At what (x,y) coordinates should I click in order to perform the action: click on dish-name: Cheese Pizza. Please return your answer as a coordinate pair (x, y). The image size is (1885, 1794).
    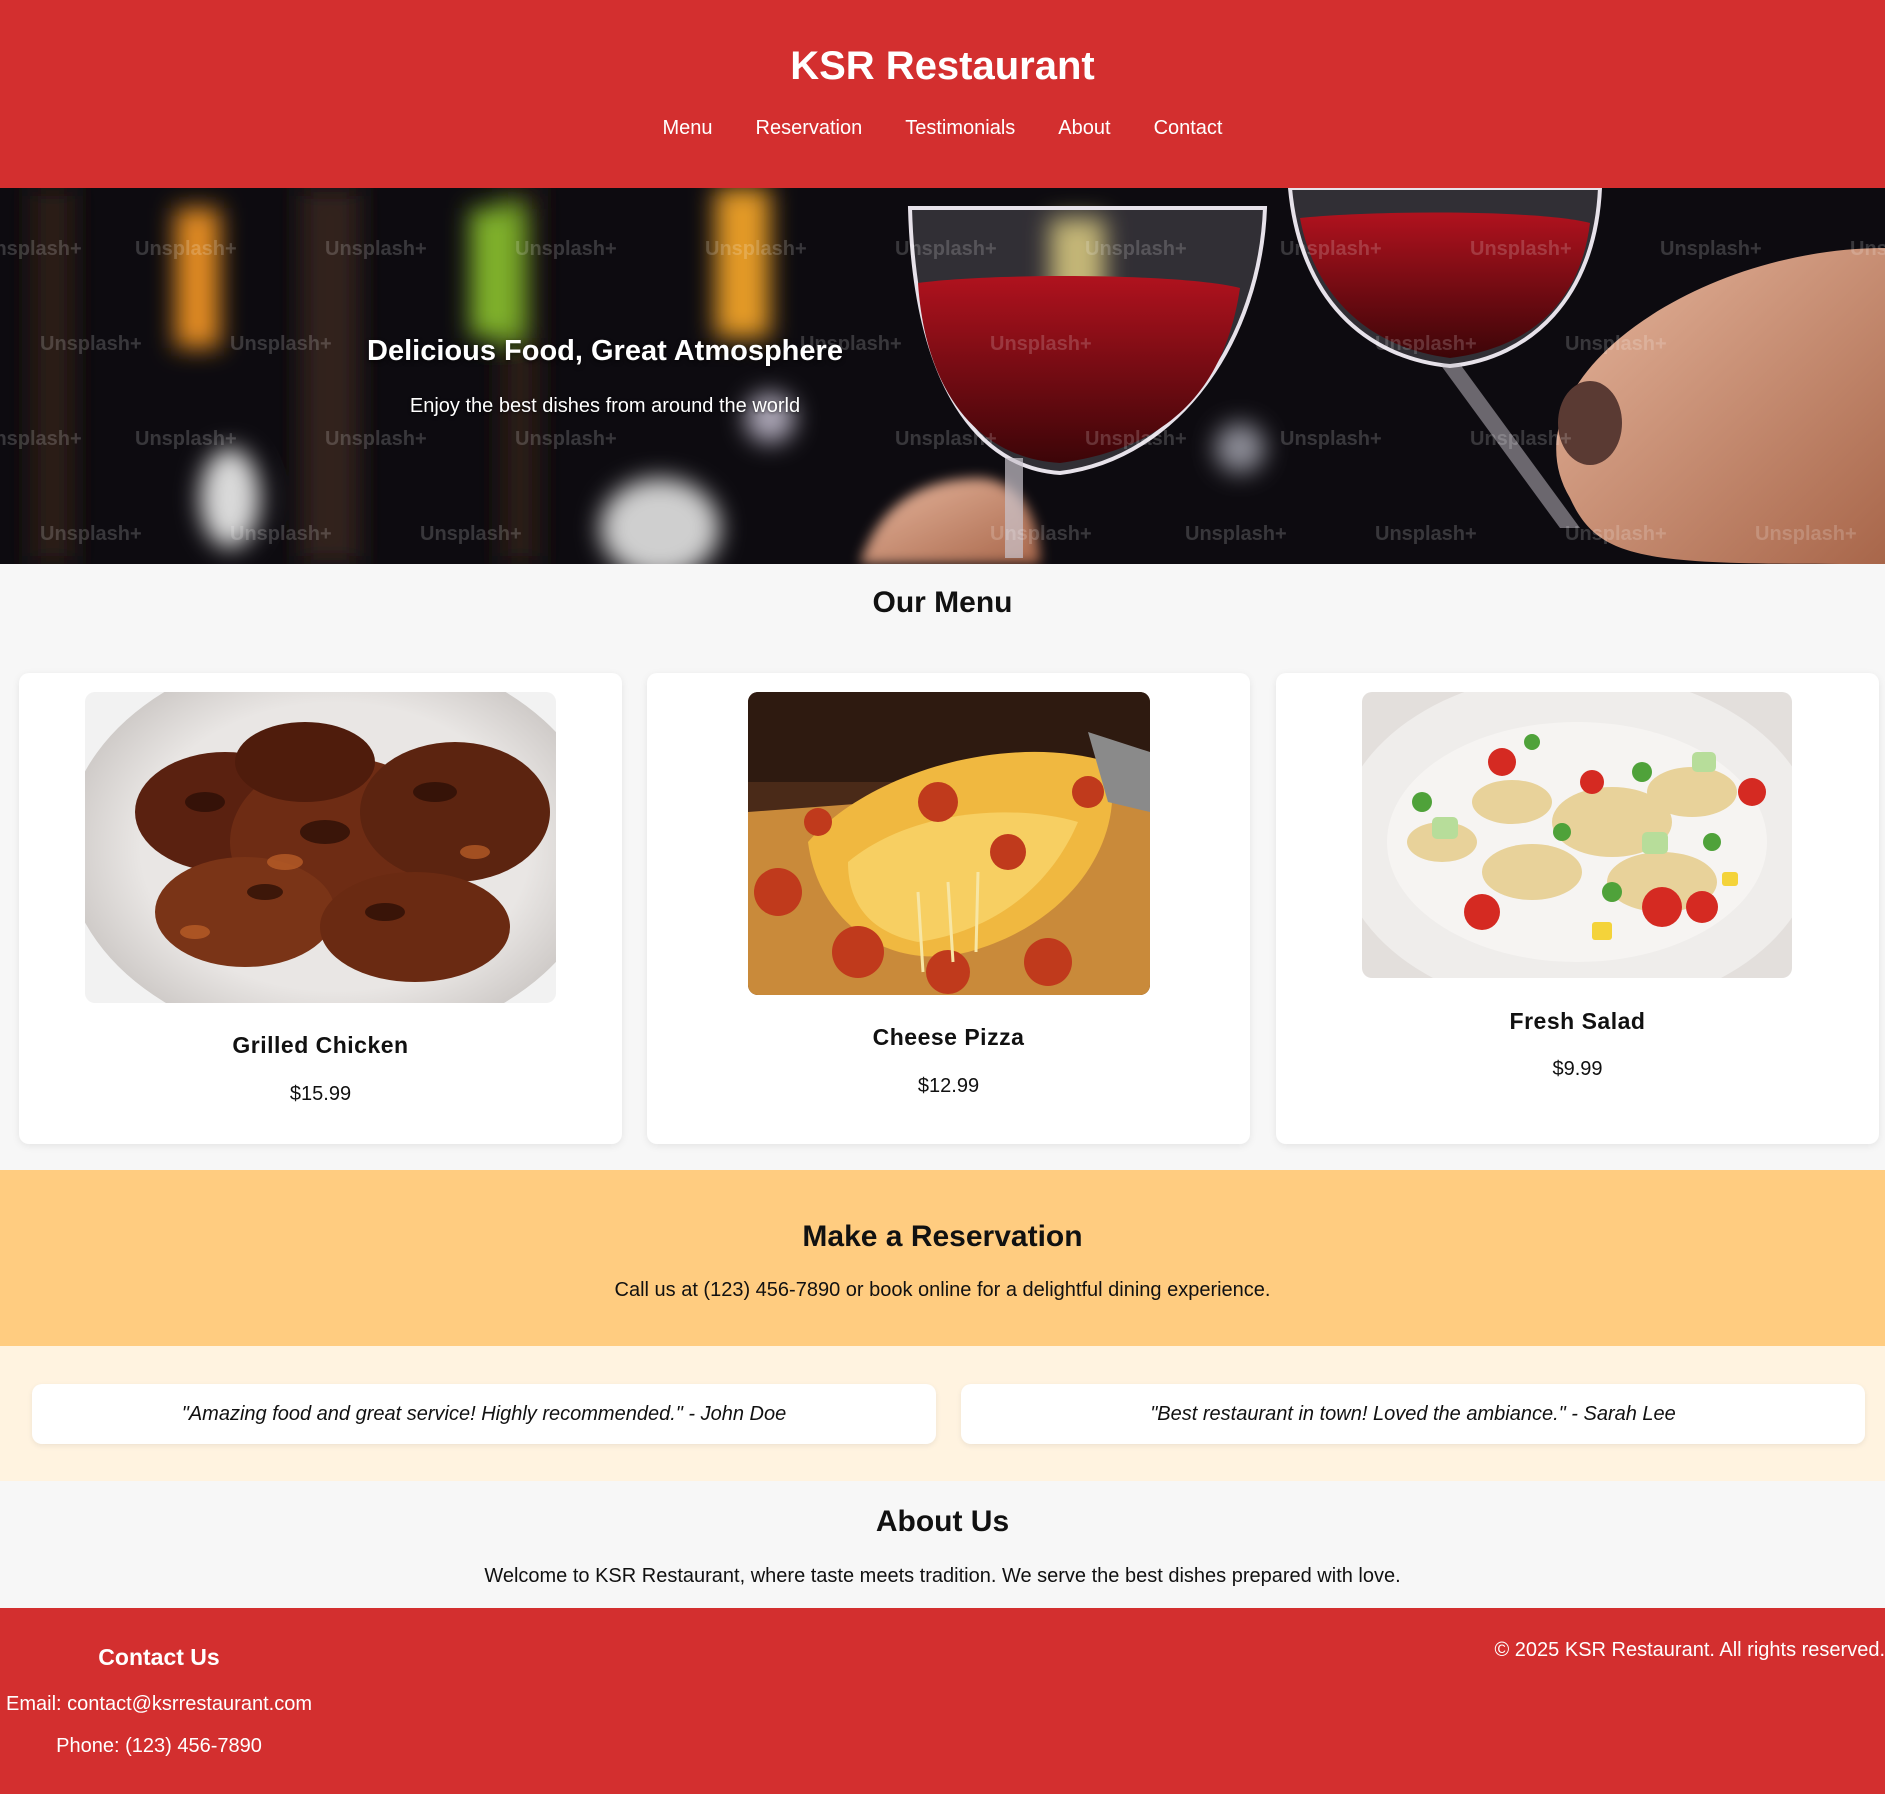
    Looking at the image, I should click on (948, 1037).